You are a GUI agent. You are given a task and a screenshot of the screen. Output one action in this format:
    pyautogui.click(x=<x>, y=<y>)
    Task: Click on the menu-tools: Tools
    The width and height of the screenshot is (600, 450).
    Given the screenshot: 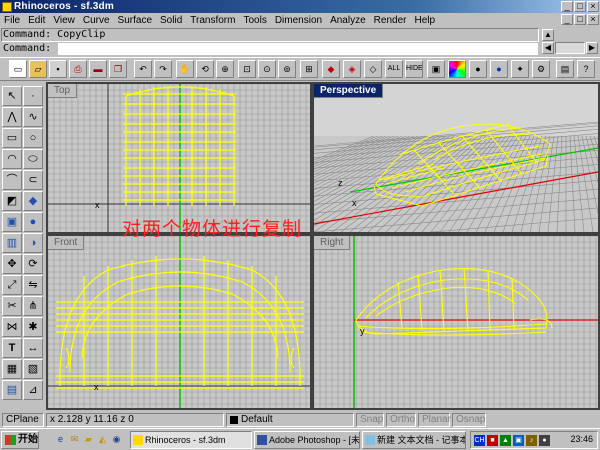 What is the action you would take?
    pyautogui.click(x=254, y=20)
    